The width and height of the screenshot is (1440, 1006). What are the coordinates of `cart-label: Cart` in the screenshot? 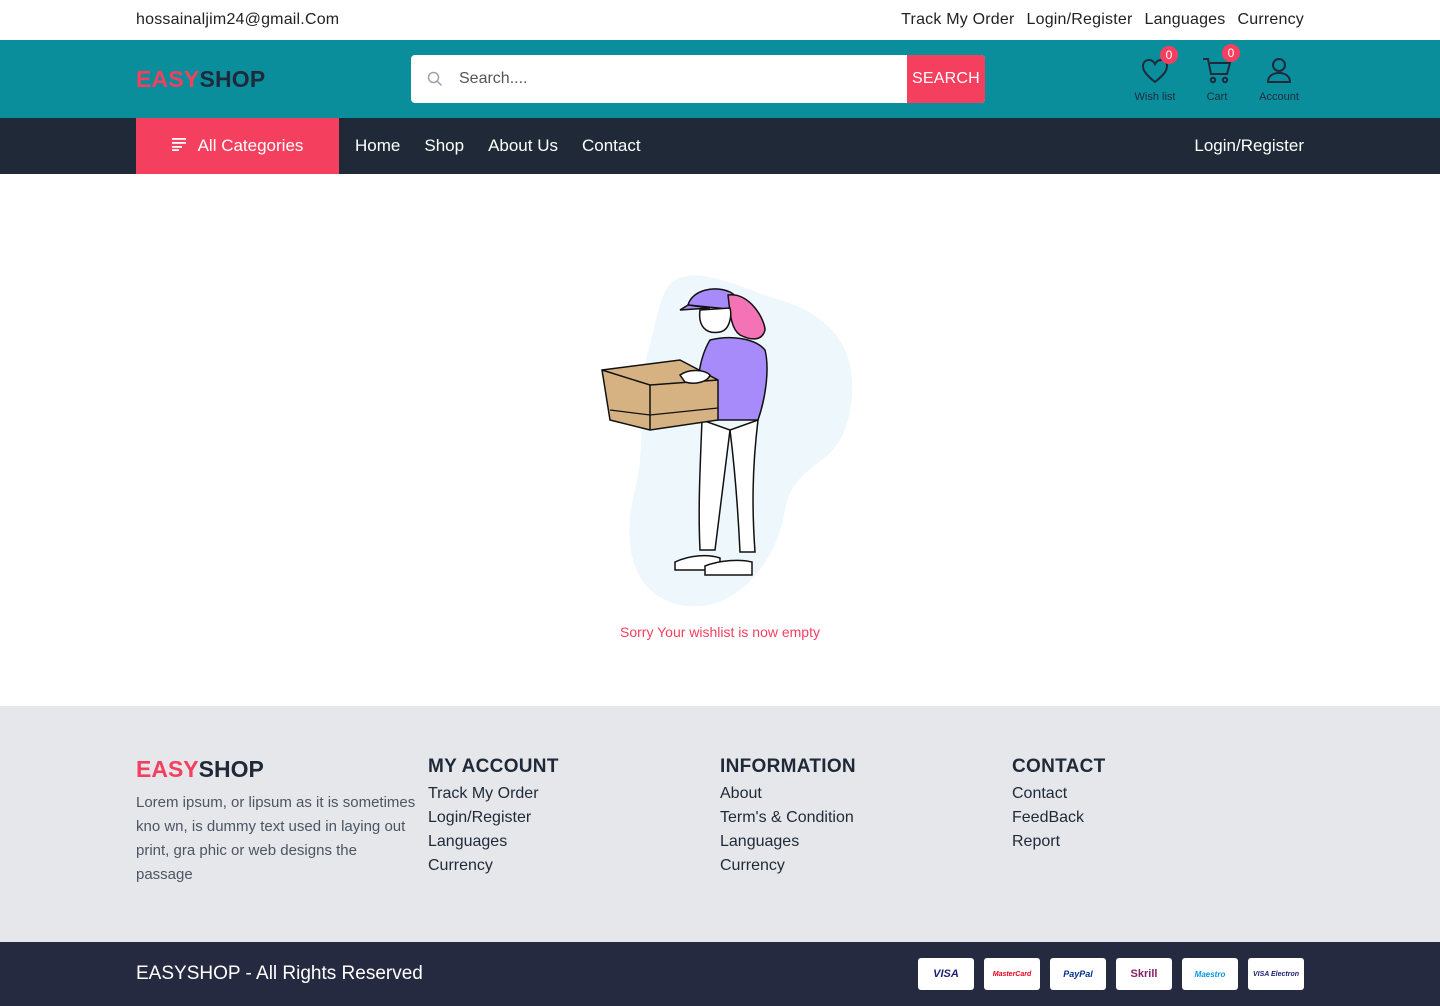 It's located at (1217, 96).